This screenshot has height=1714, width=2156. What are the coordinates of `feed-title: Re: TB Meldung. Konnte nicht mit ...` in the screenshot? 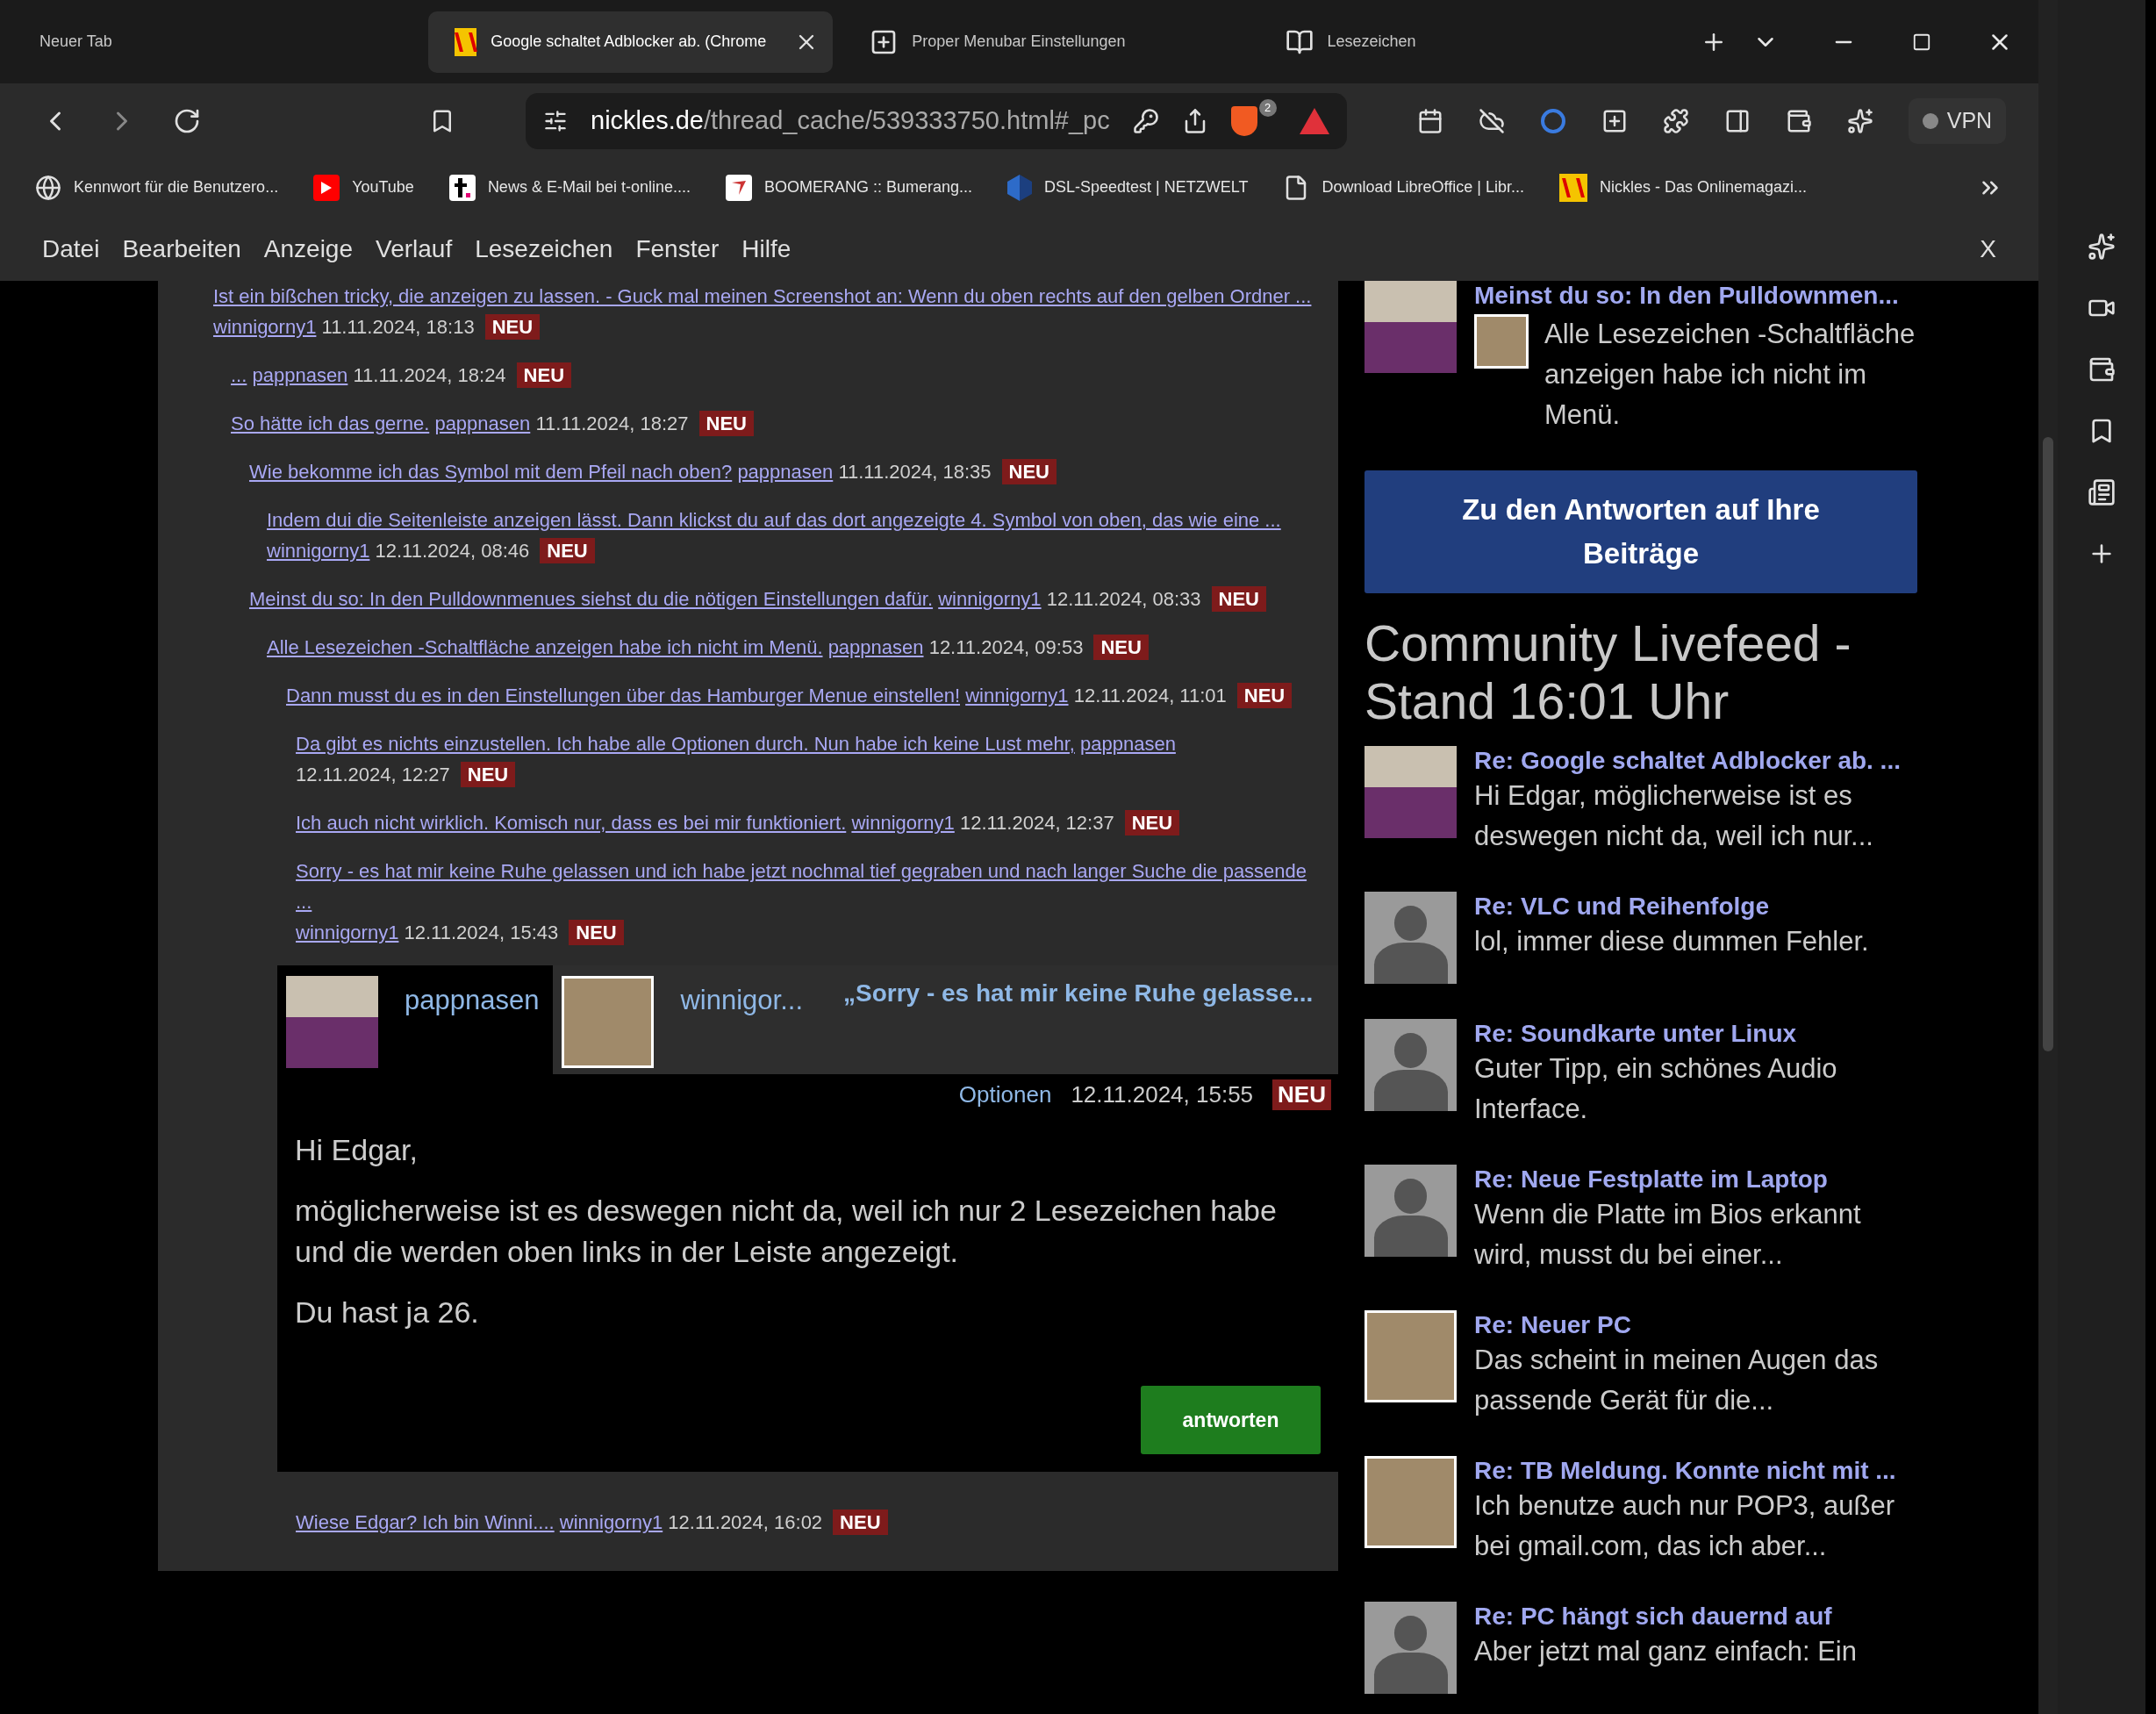 It's located at (1695, 1471).